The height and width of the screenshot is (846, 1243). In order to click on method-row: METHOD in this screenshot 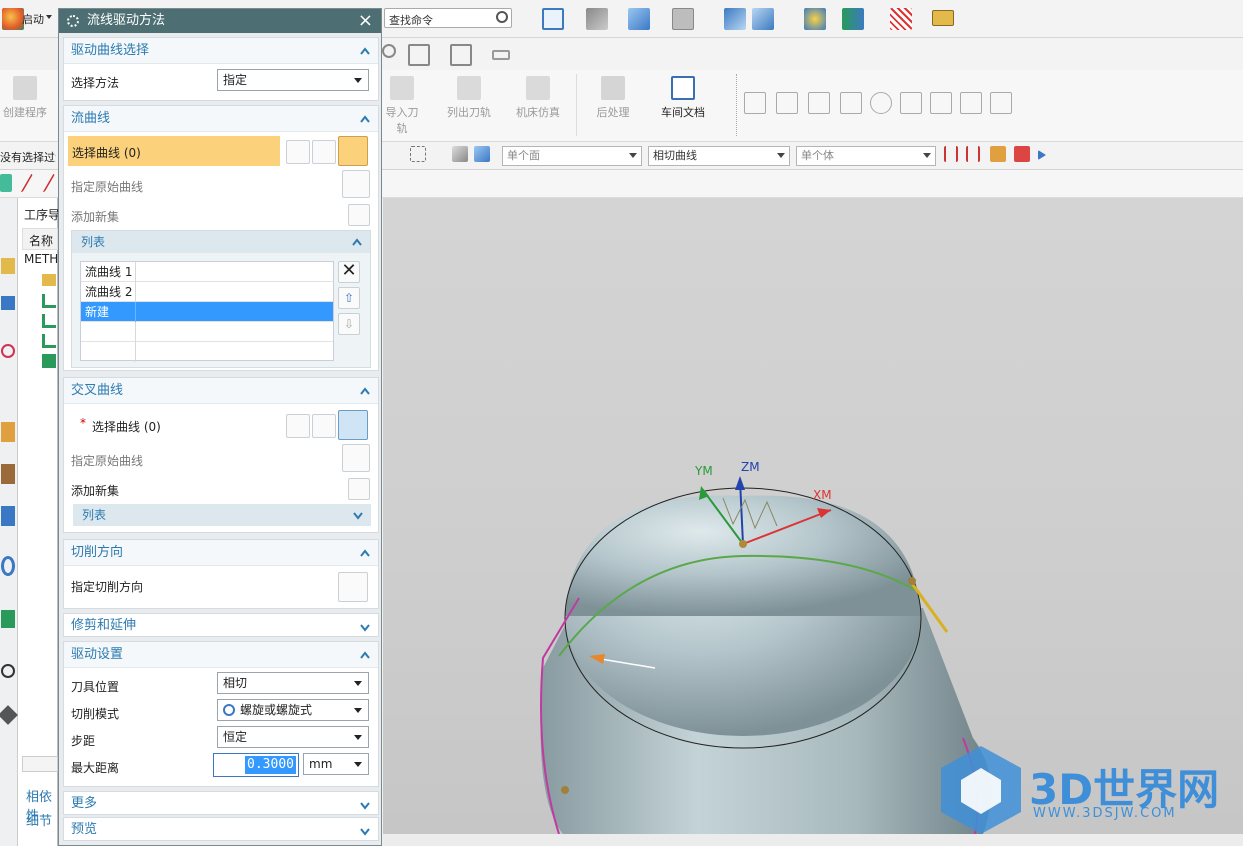, I will do `click(41, 259)`.